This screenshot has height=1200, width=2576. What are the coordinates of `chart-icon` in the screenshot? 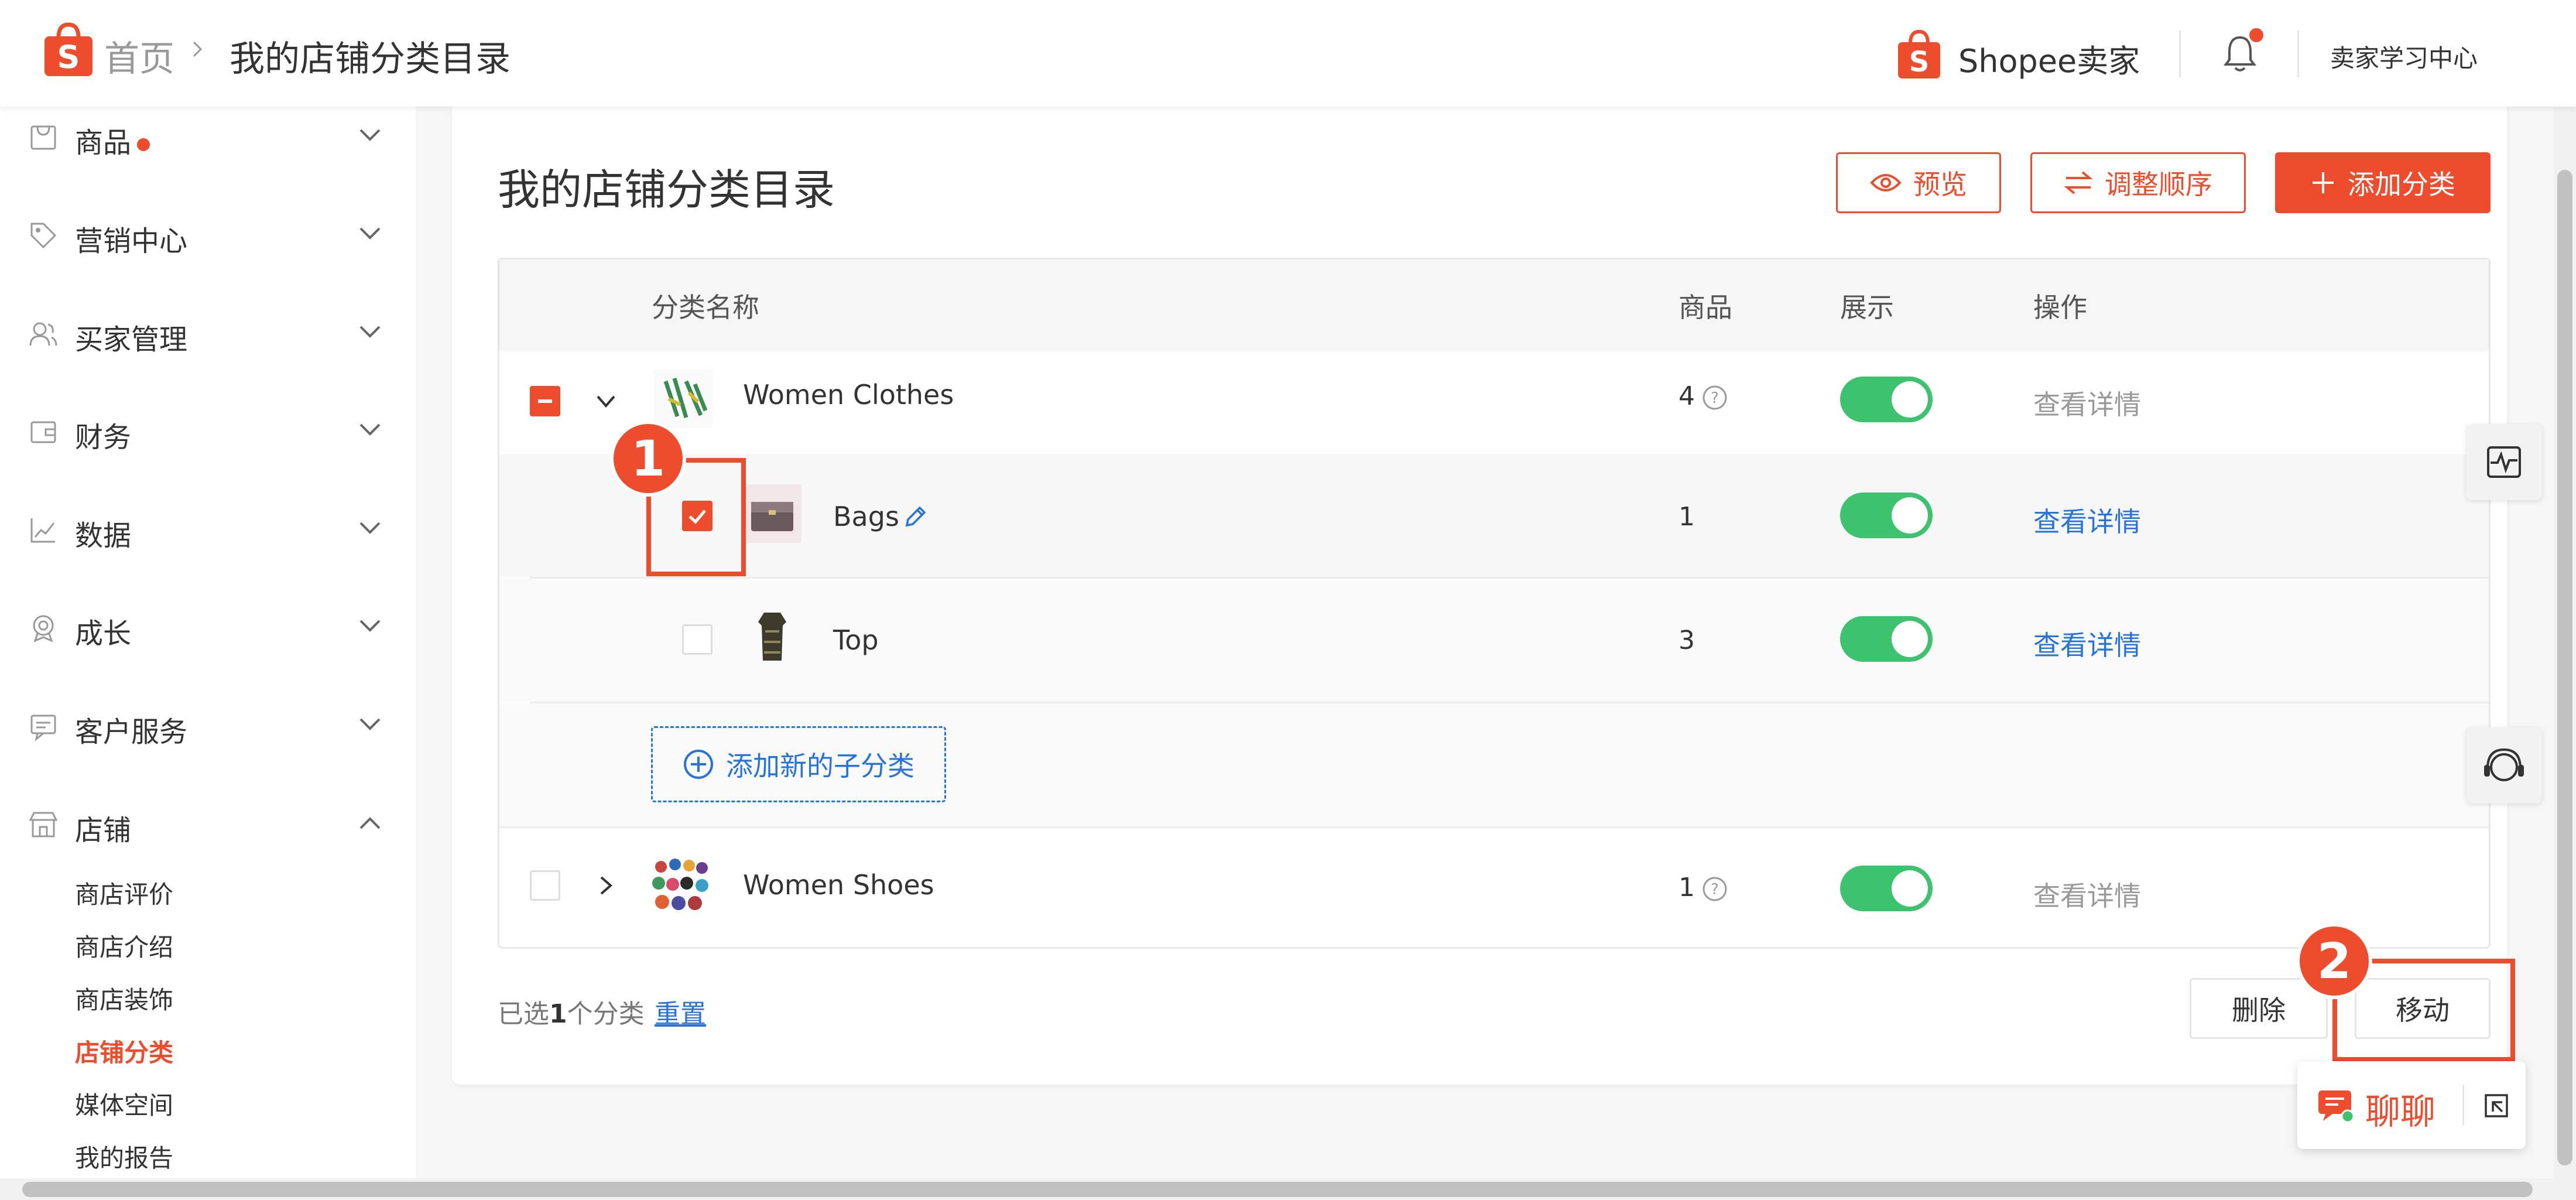 It's located at (42, 530).